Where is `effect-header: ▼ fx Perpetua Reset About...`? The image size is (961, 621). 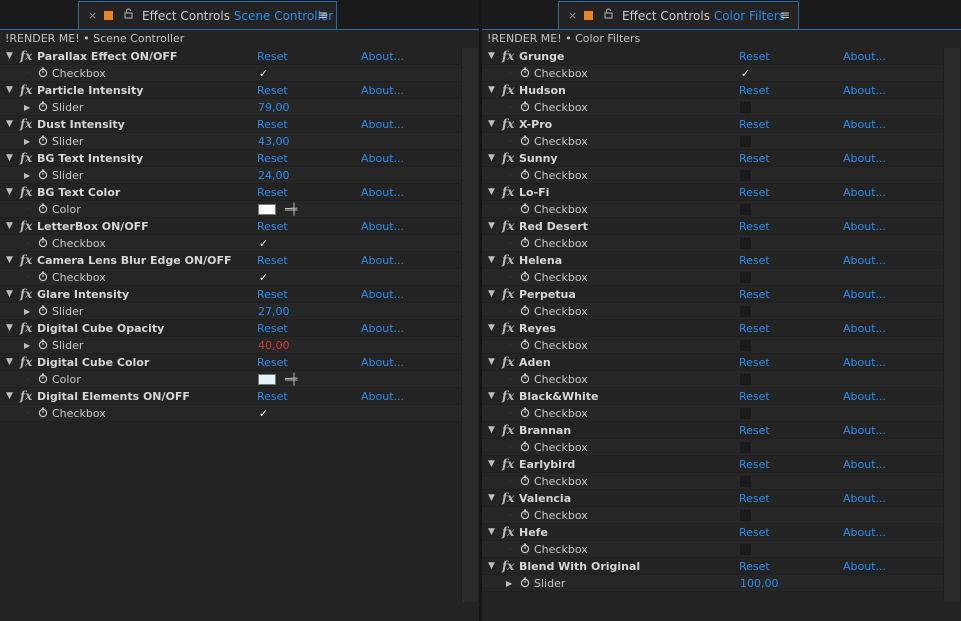 effect-header: ▼ fx Perpetua Reset About... is located at coordinates (712, 294).